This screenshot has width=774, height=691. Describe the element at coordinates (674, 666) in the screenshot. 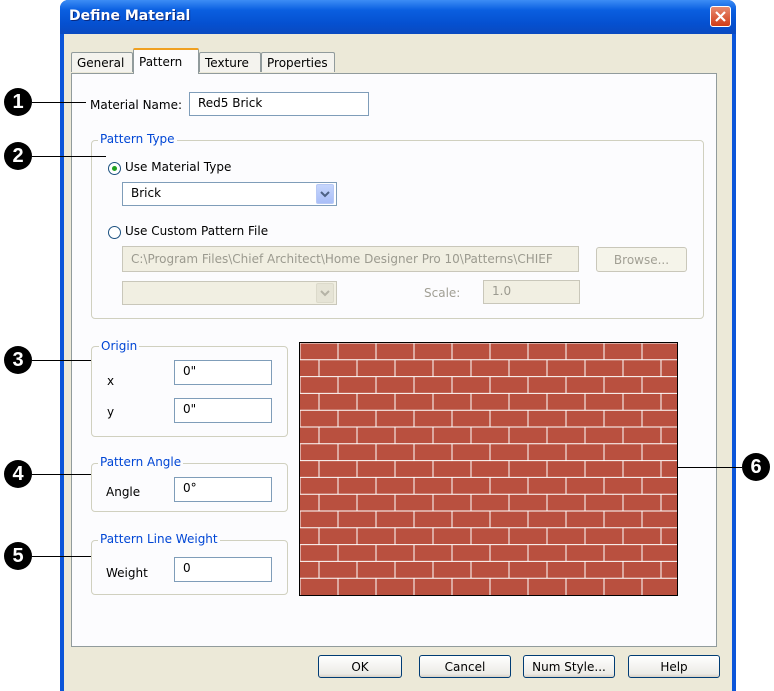

I see `help-button: Help` at that location.